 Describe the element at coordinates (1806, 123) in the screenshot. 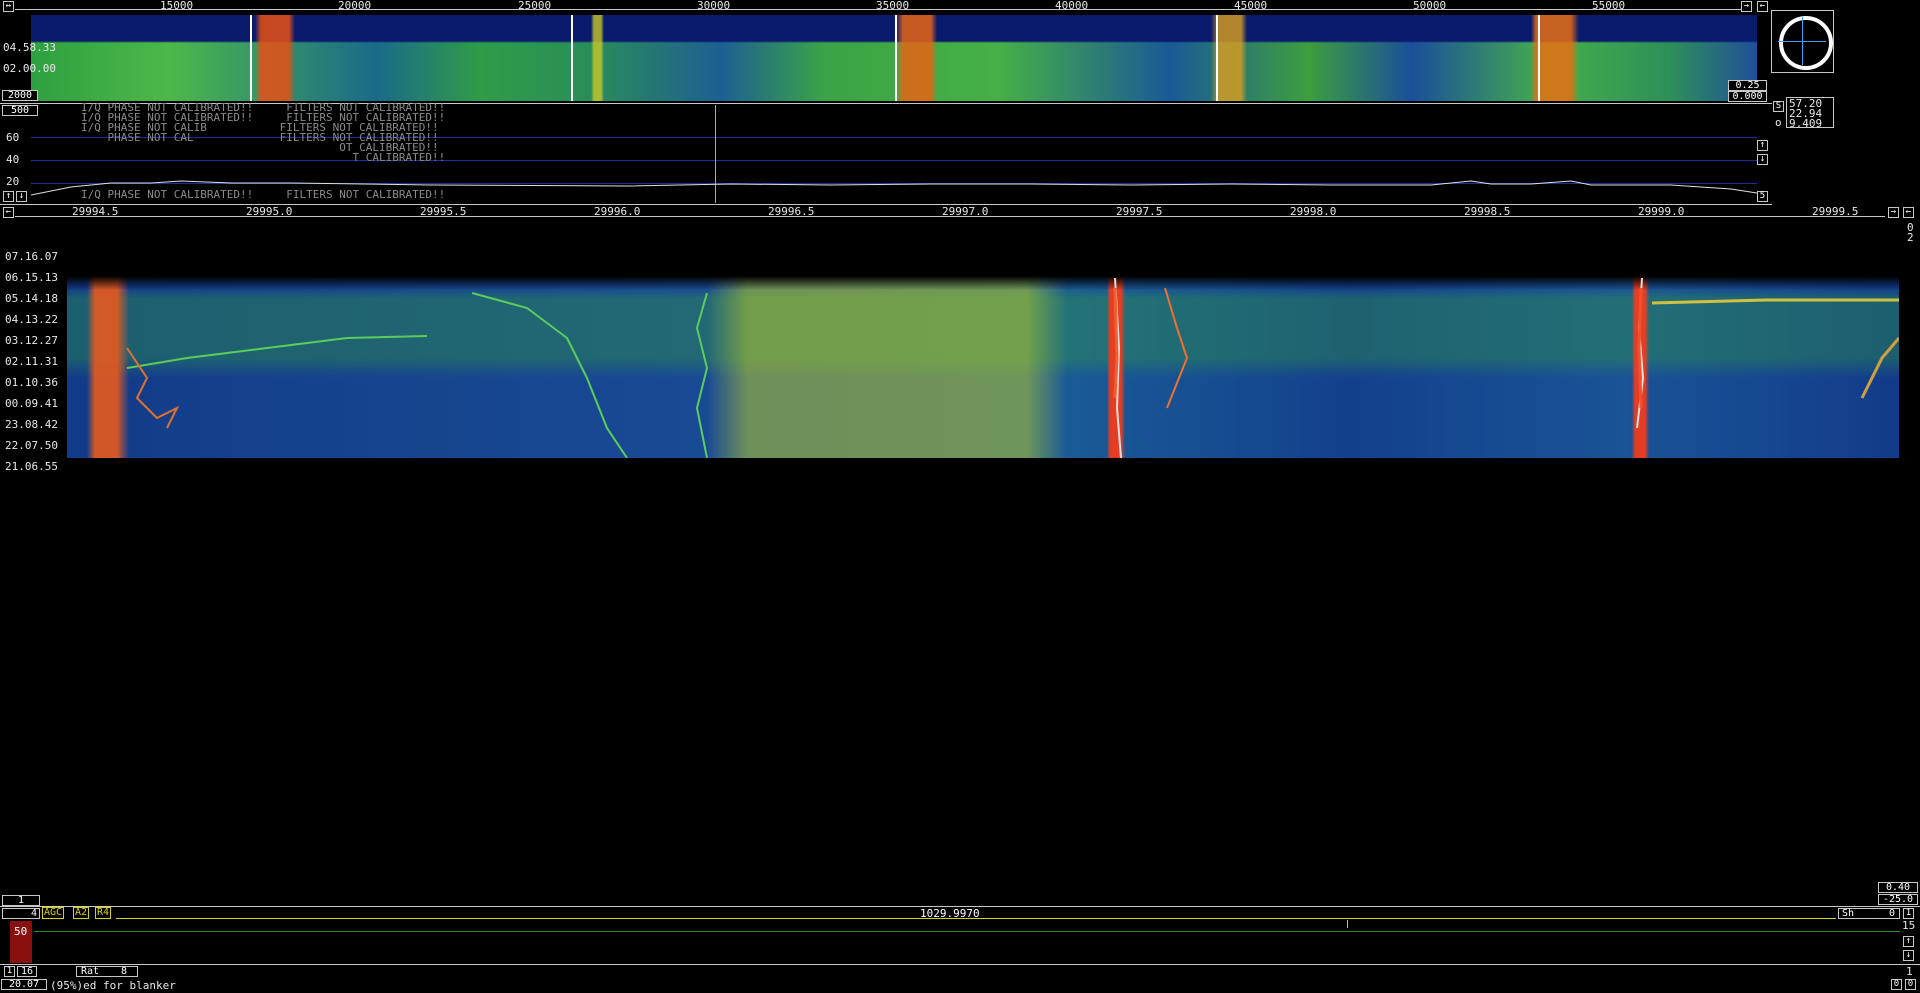

I see `side-value: 9.409` at that location.